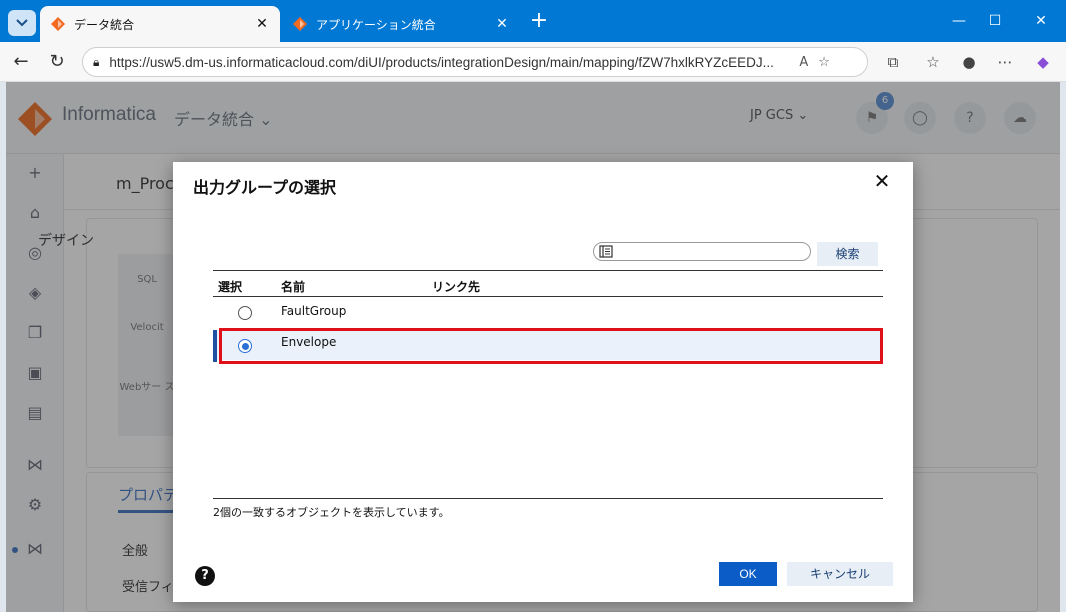  Describe the element at coordinates (606, 251) in the screenshot. I see `list-icon` at that location.